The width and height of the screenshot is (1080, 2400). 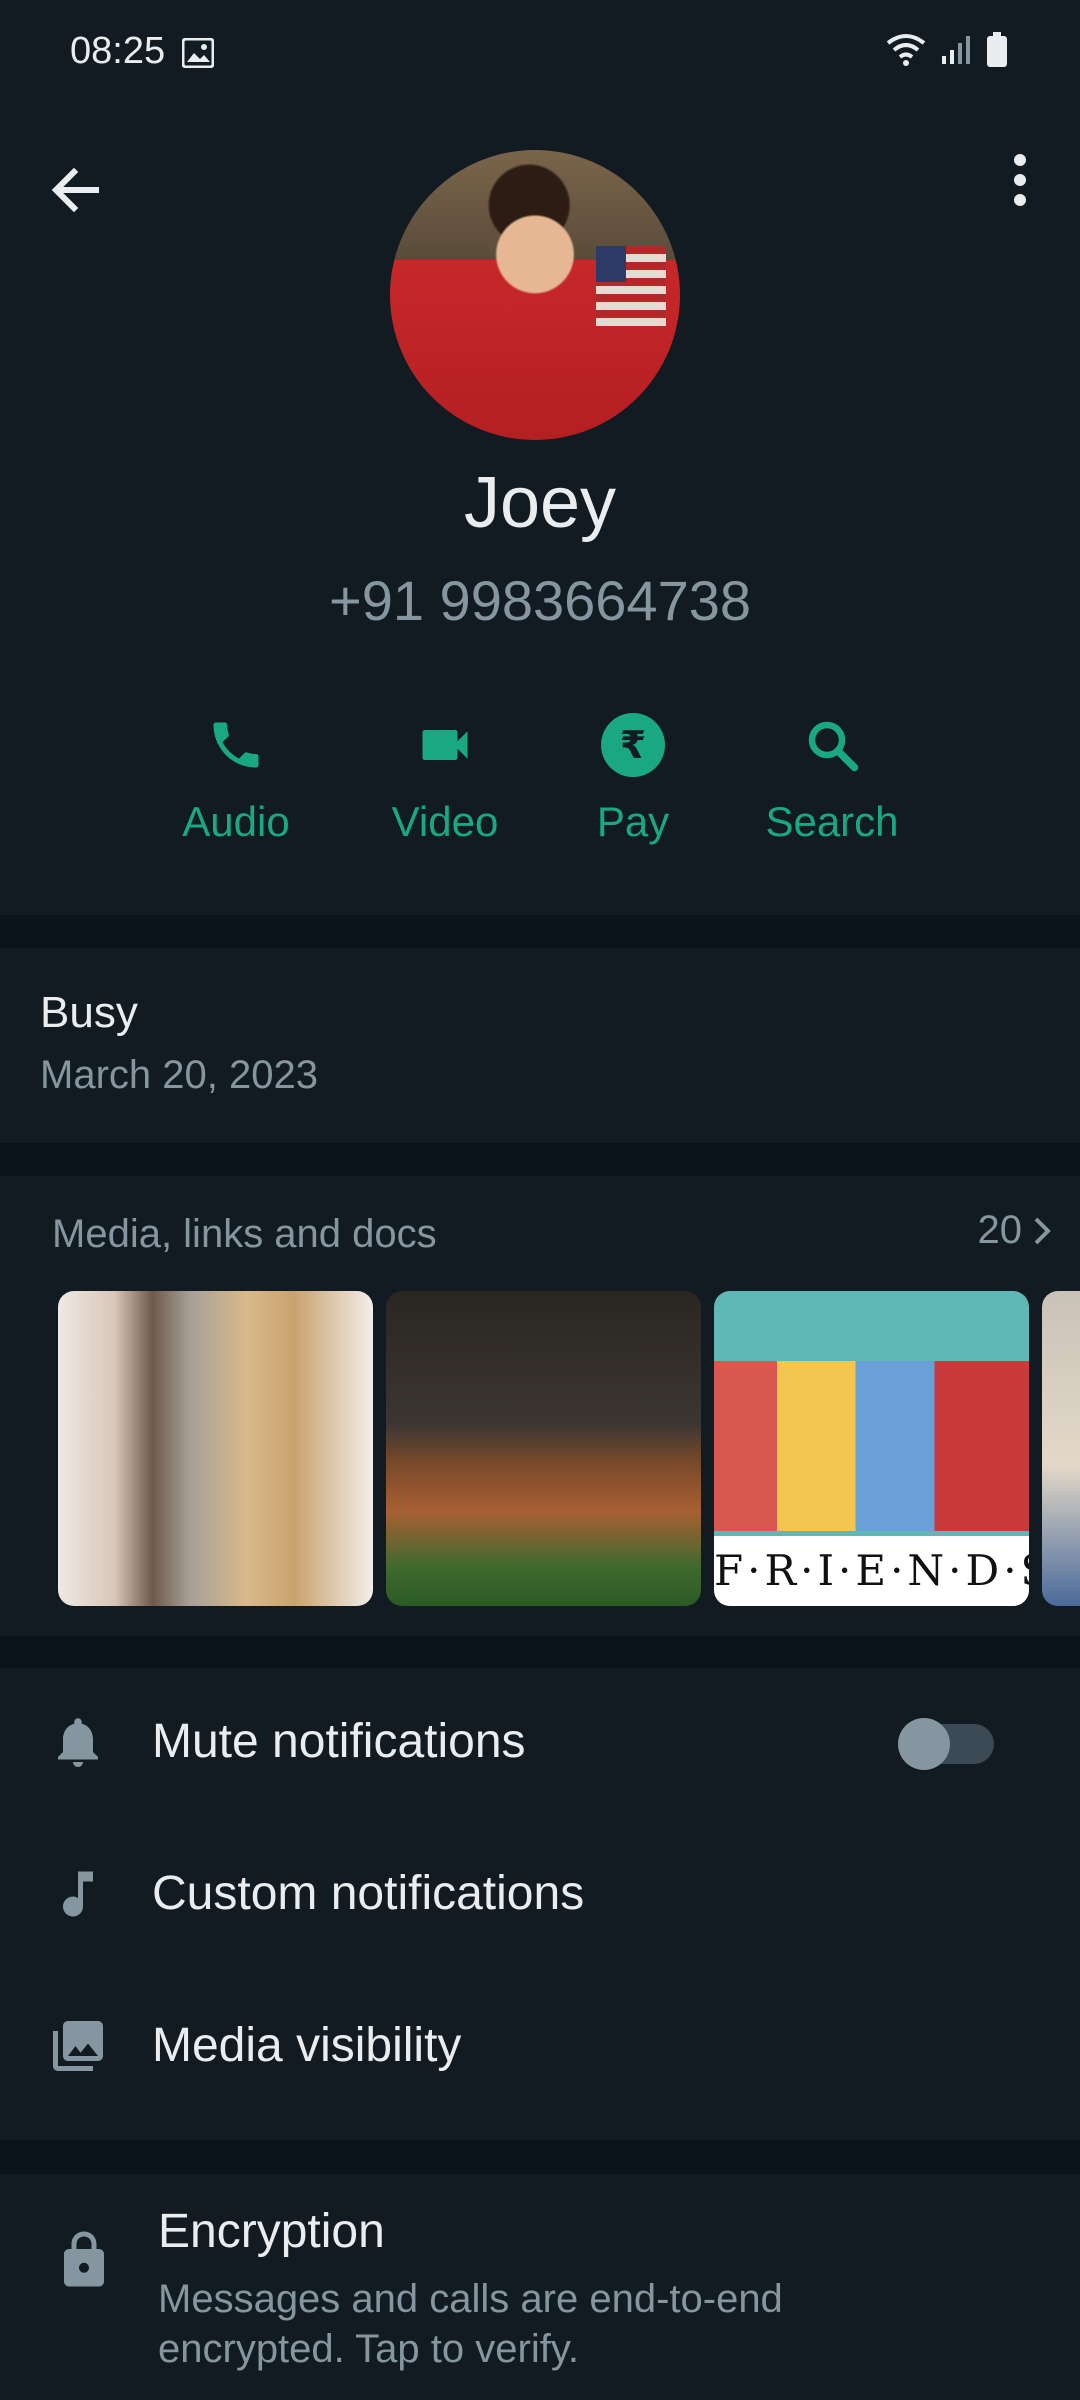 What do you see at coordinates (997, 49) in the screenshot?
I see `battery-icon` at bounding box center [997, 49].